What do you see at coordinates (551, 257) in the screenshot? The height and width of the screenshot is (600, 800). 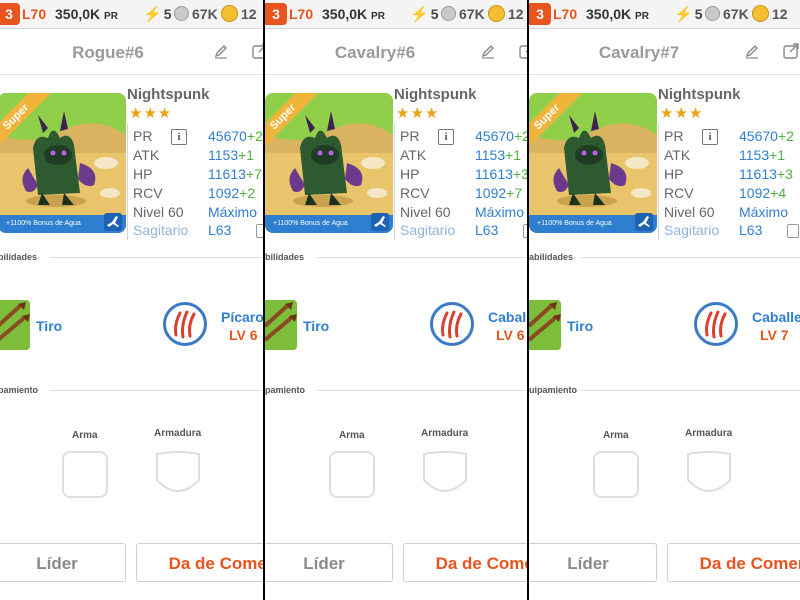 I see `abilities-section-label: abilidades` at bounding box center [551, 257].